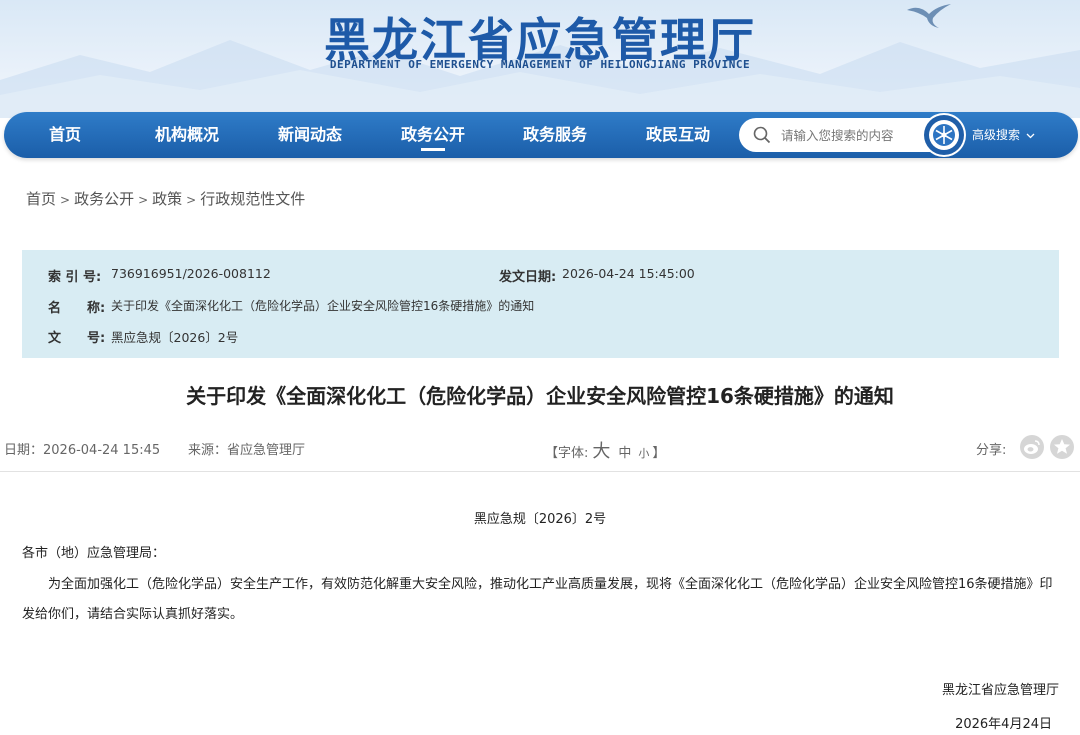 The image size is (1080, 735). I want to click on publish-date: 日期：2026-04-24 15:45, so click(82, 450).